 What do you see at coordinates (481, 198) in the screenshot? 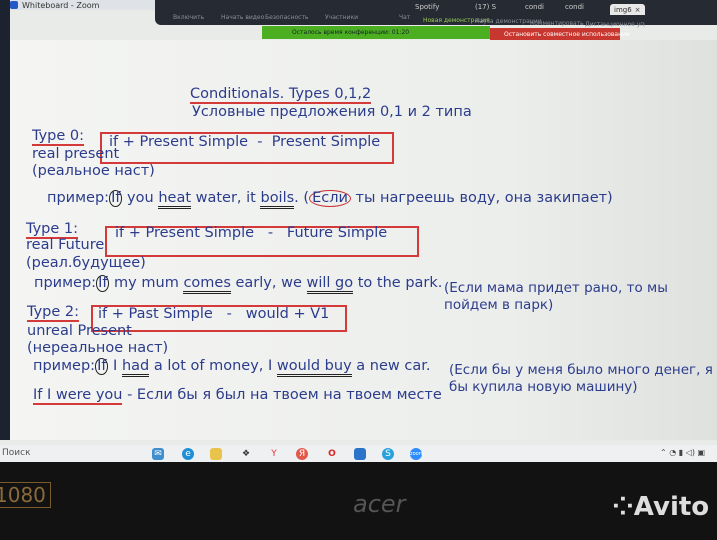
I see `ex-translation: ты нагреешь воду, она закипает)` at bounding box center [481, 198].